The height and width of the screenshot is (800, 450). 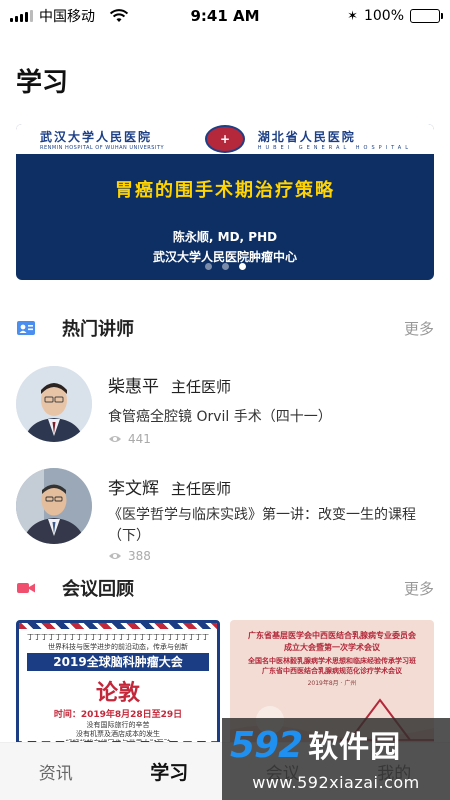 I want to click on hospital-left-en: RENMIN HOSPITAL OF WUHAN UNIVERSITY, so click(x=102, y=147).